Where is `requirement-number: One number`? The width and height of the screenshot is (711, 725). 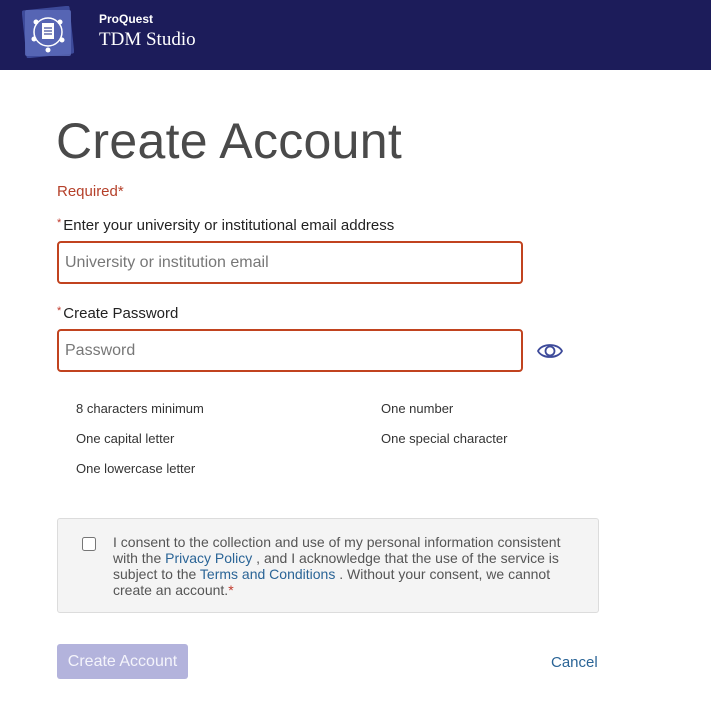
requirement-number: One number is located at coordinates (417, 408).